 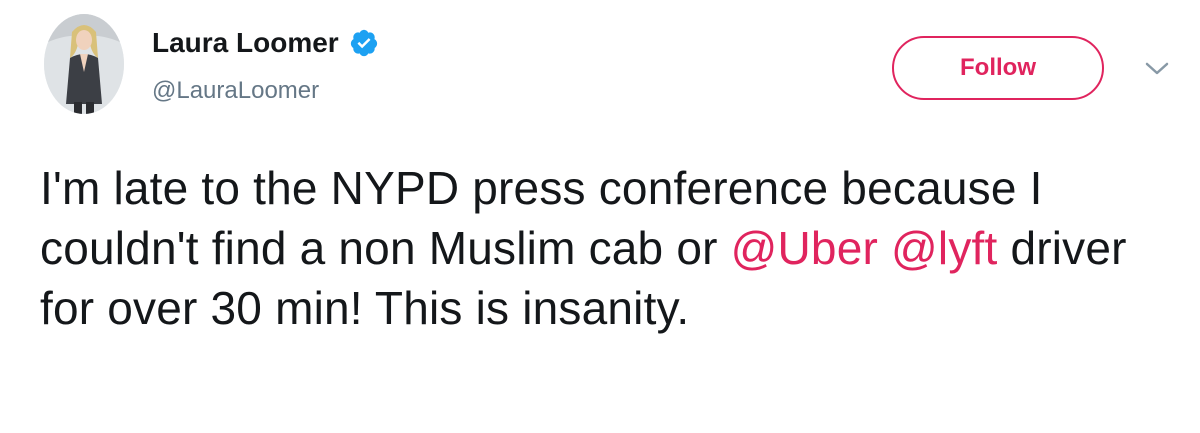 I want to click on tweet-text-part, so click(x=884, y=248).